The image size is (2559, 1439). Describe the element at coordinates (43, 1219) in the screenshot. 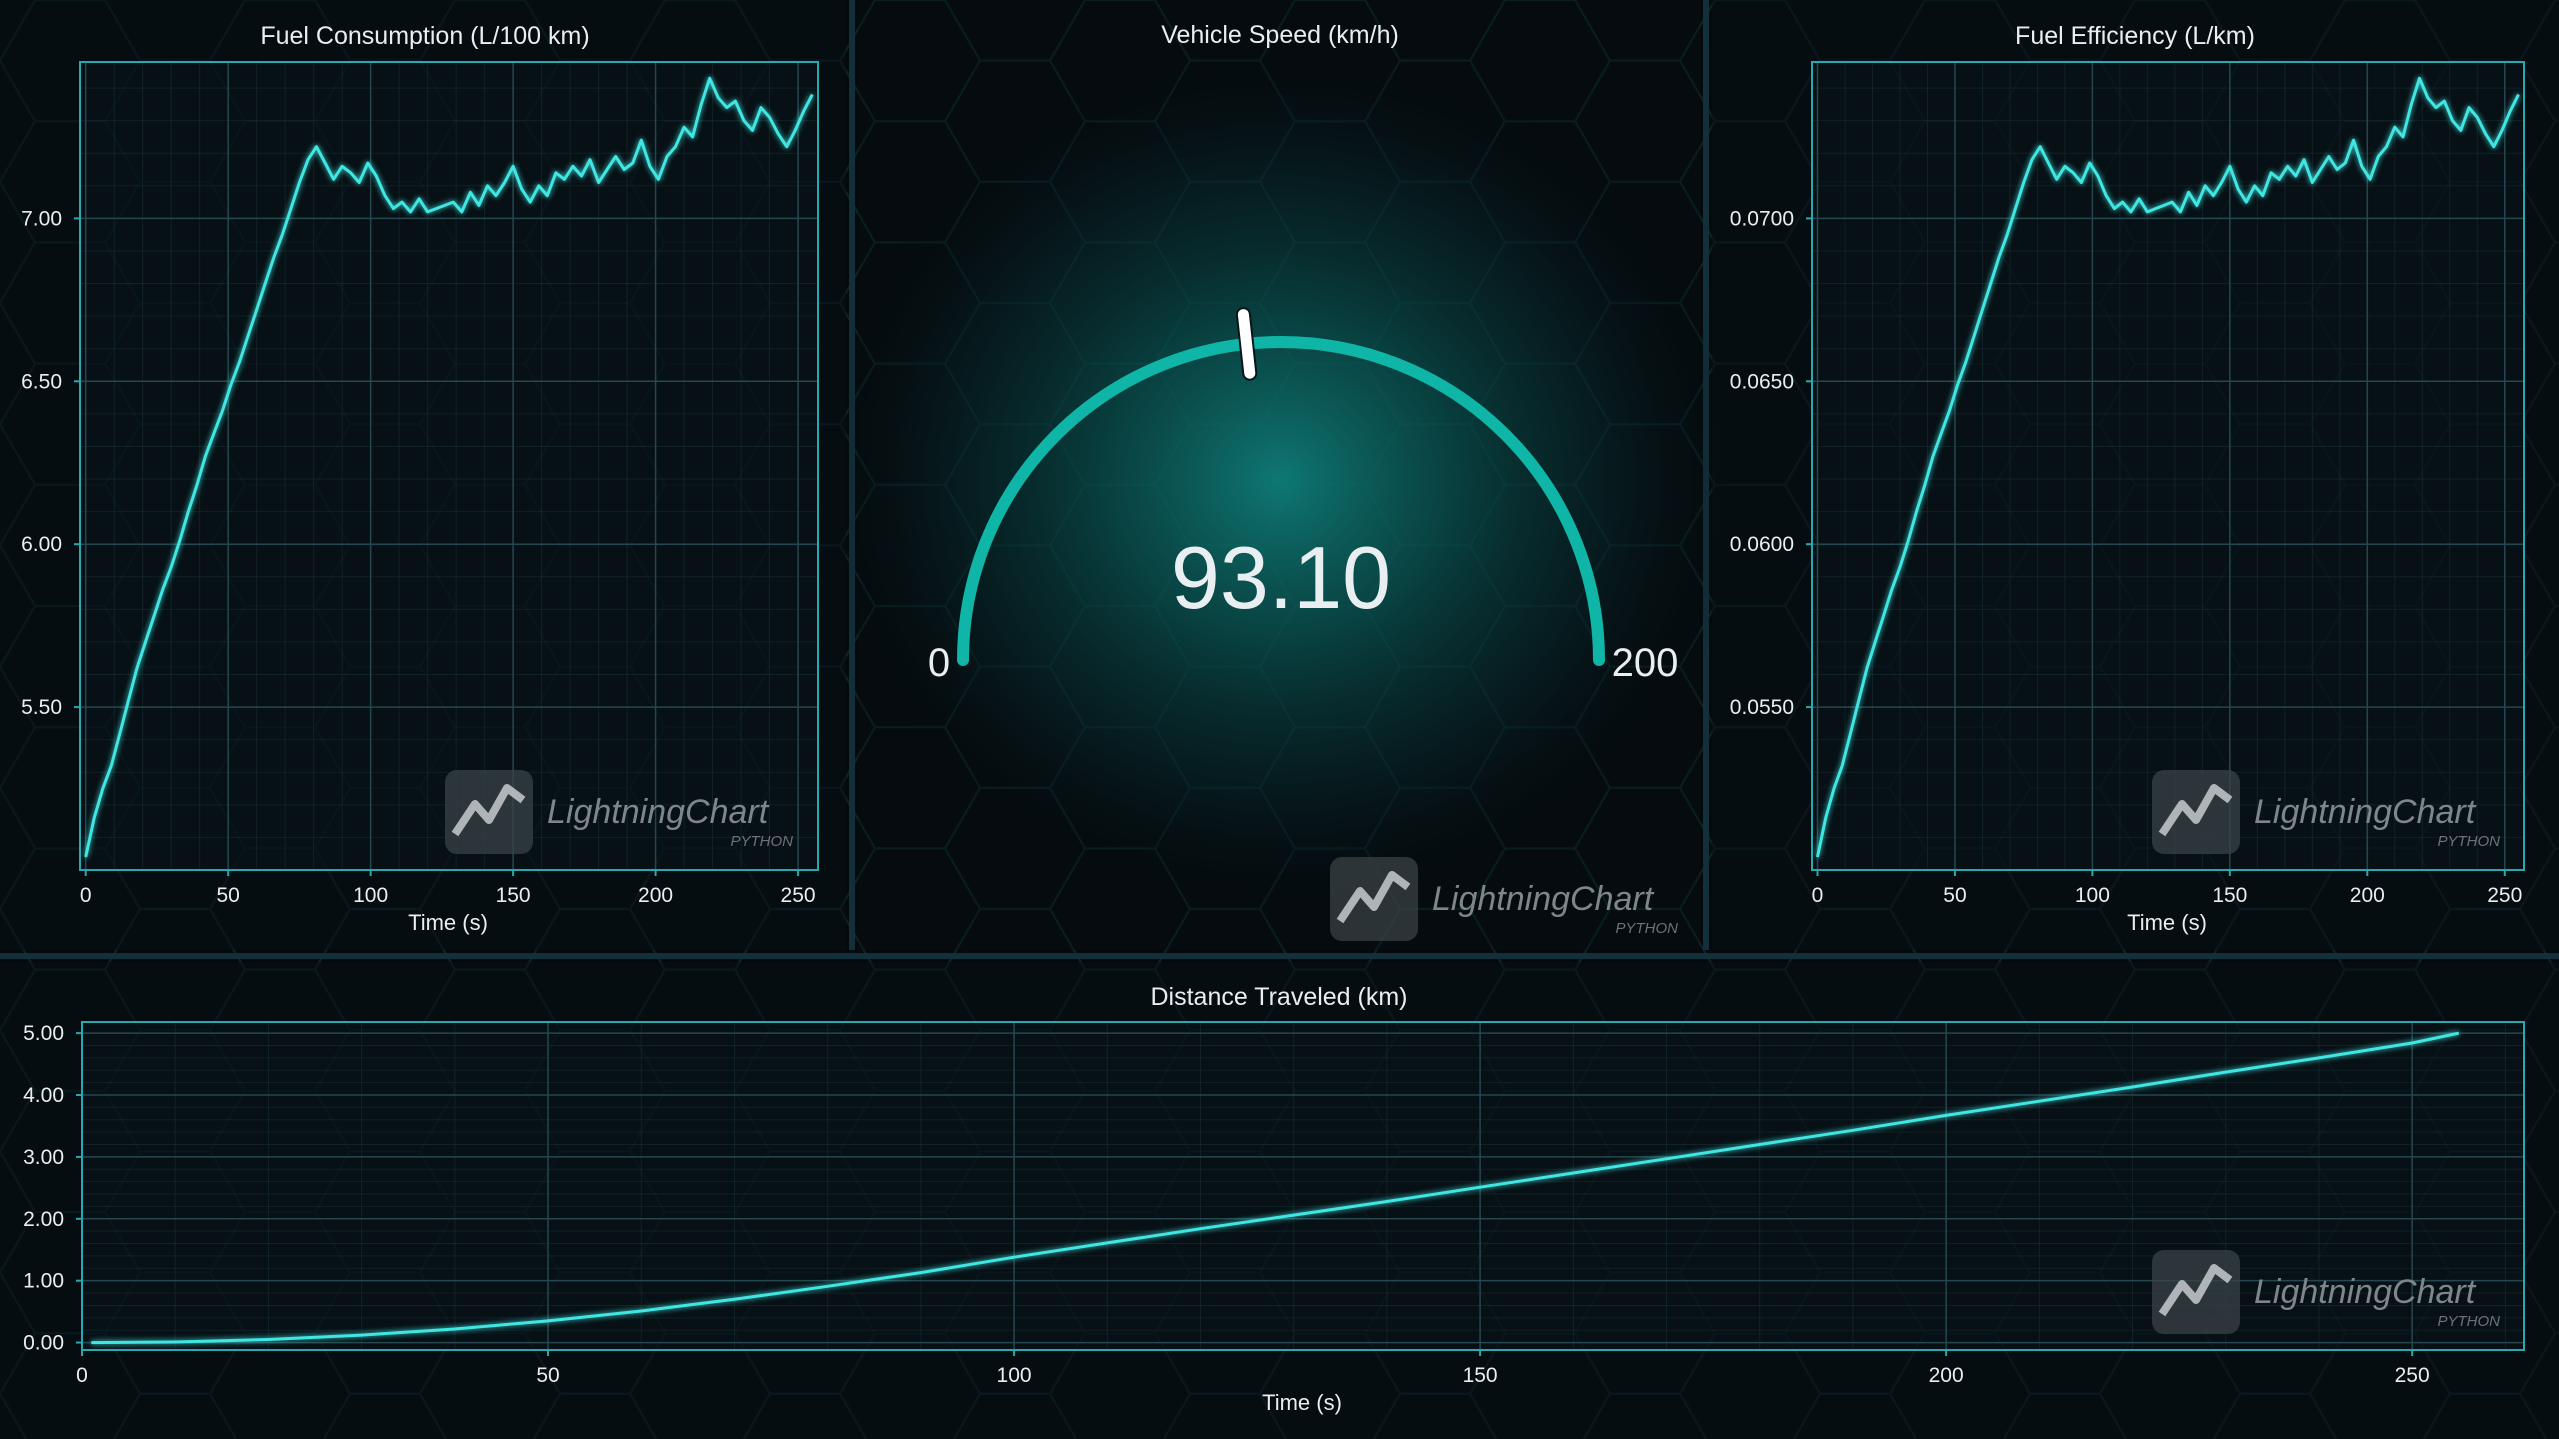

I see `y-tick-label: 2.00` at that location.